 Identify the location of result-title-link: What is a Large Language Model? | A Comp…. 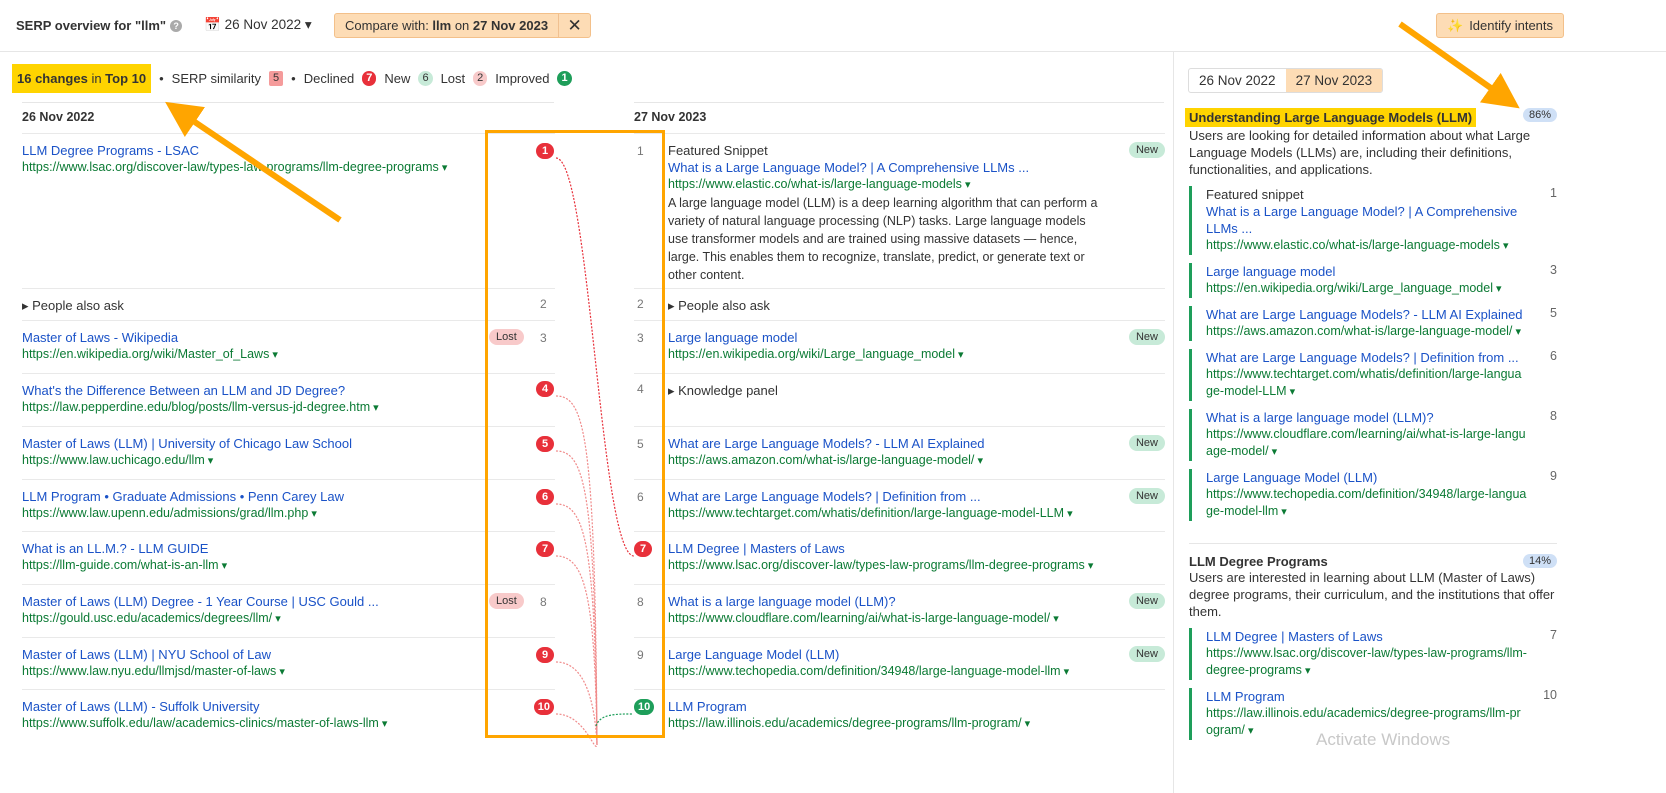
(1381, 220).